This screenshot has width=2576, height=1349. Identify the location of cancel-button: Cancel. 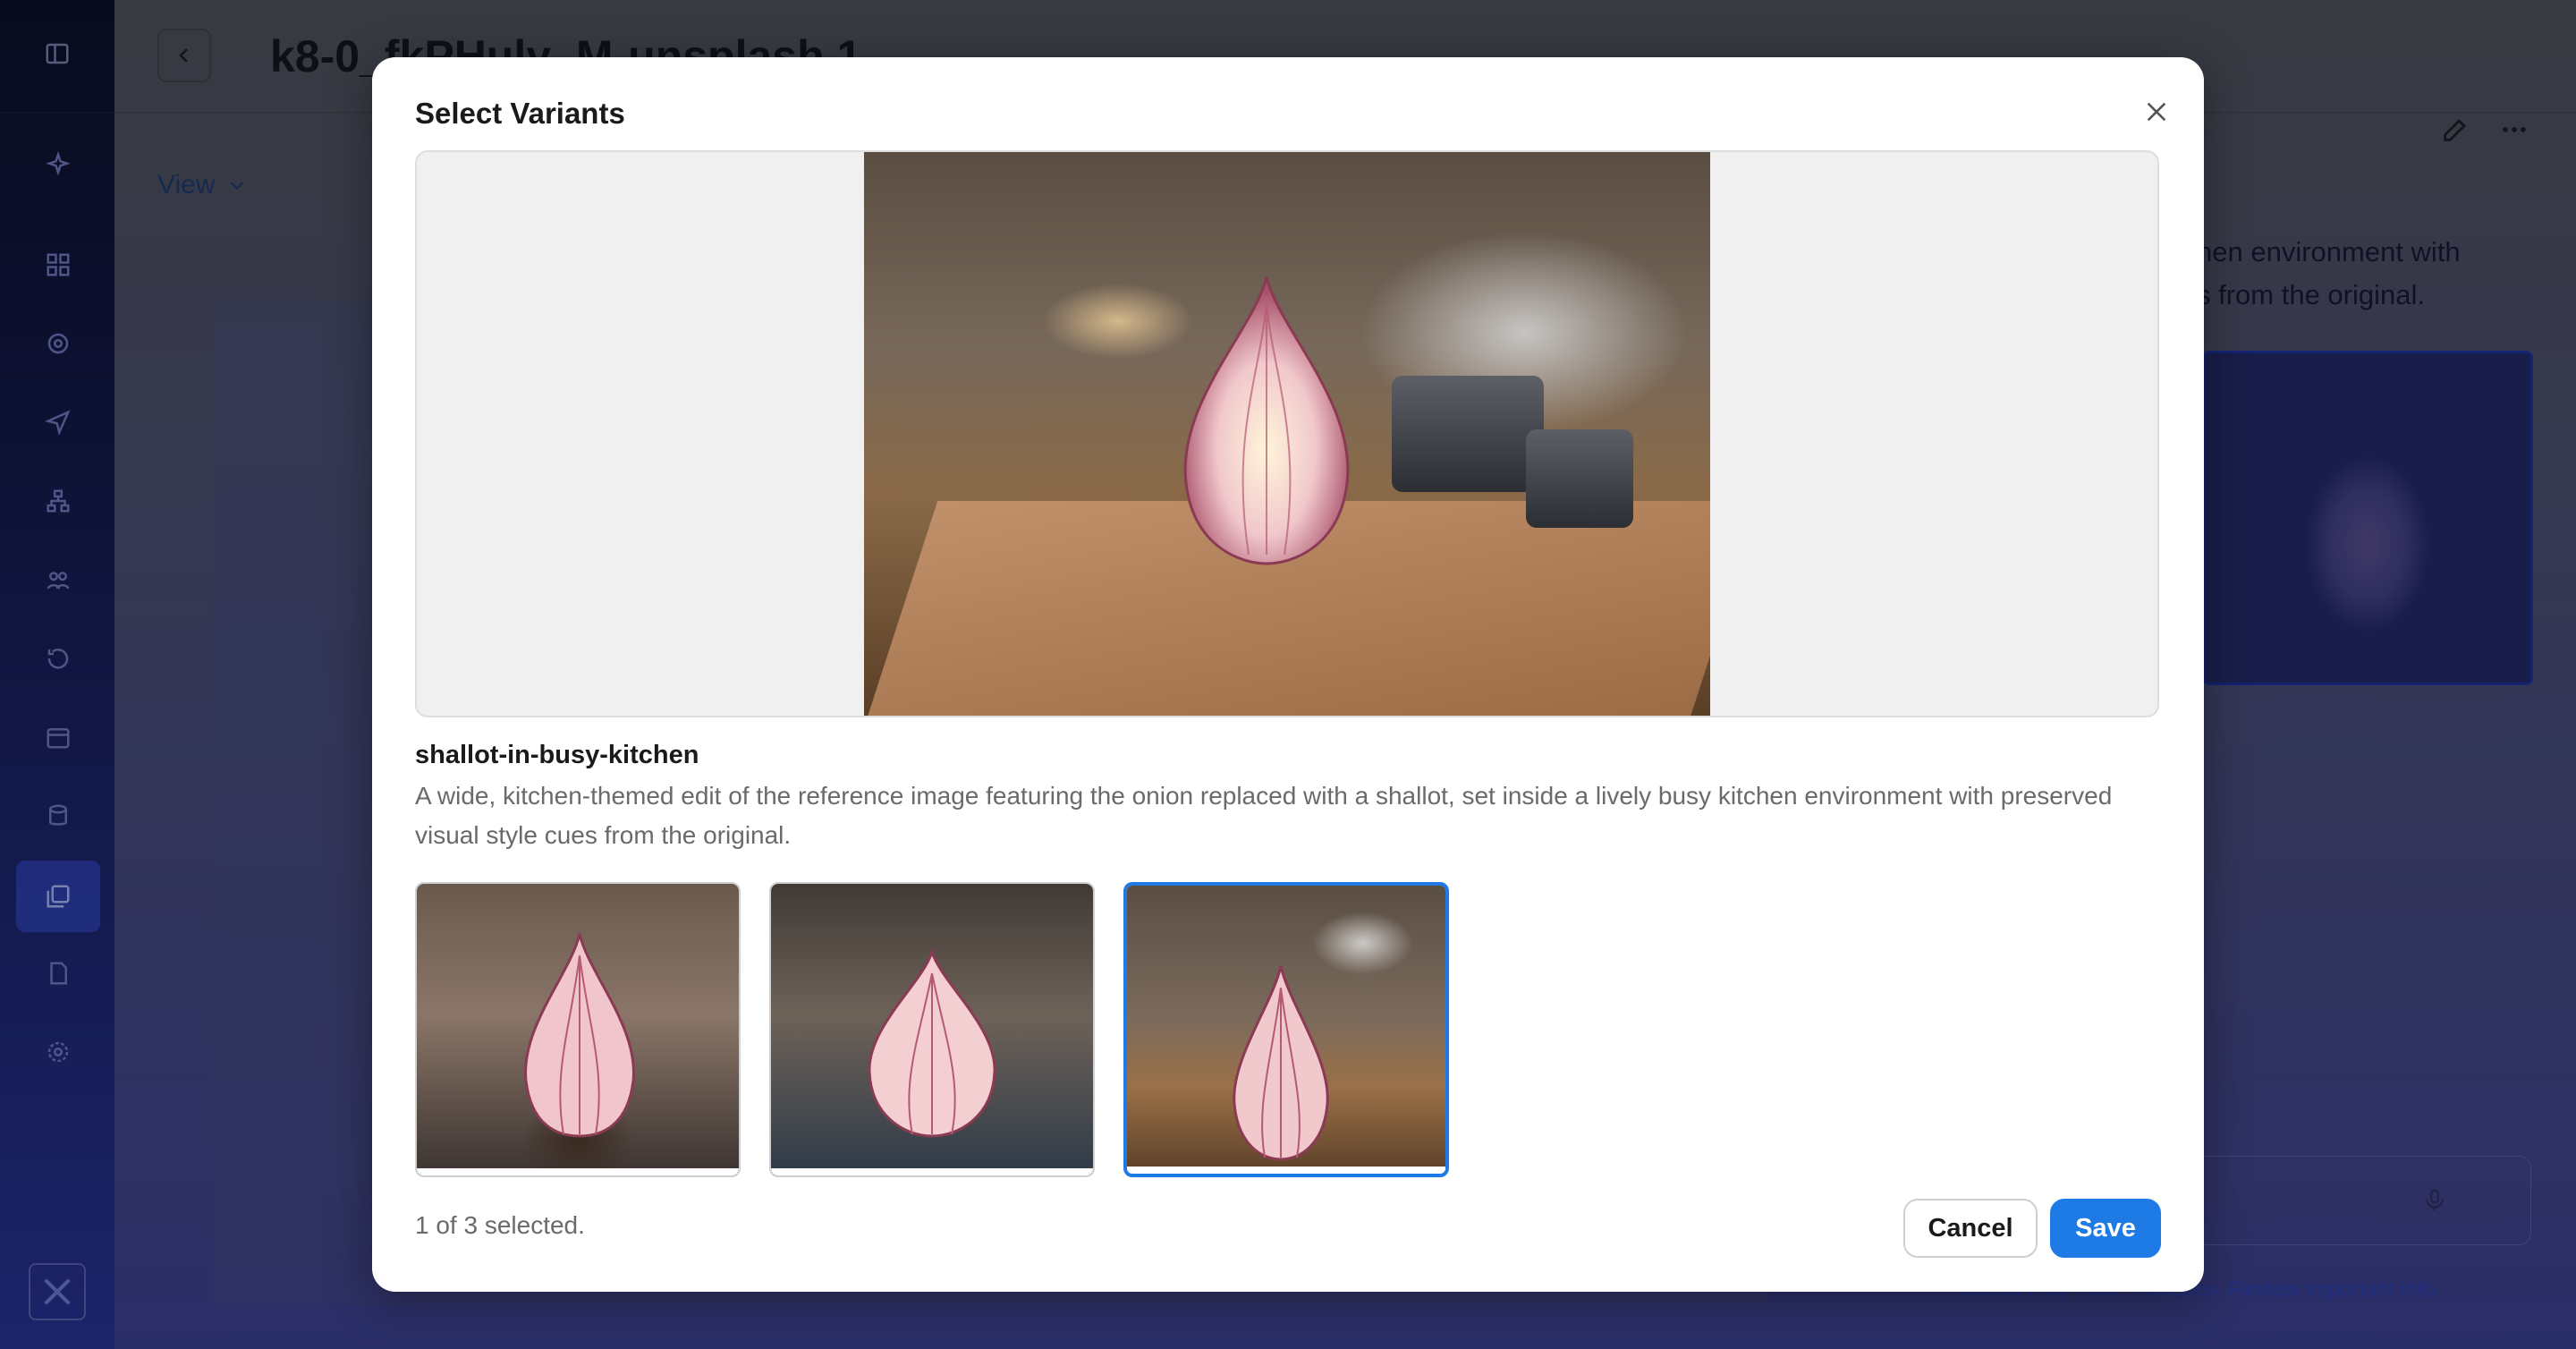
(1970, 1228).